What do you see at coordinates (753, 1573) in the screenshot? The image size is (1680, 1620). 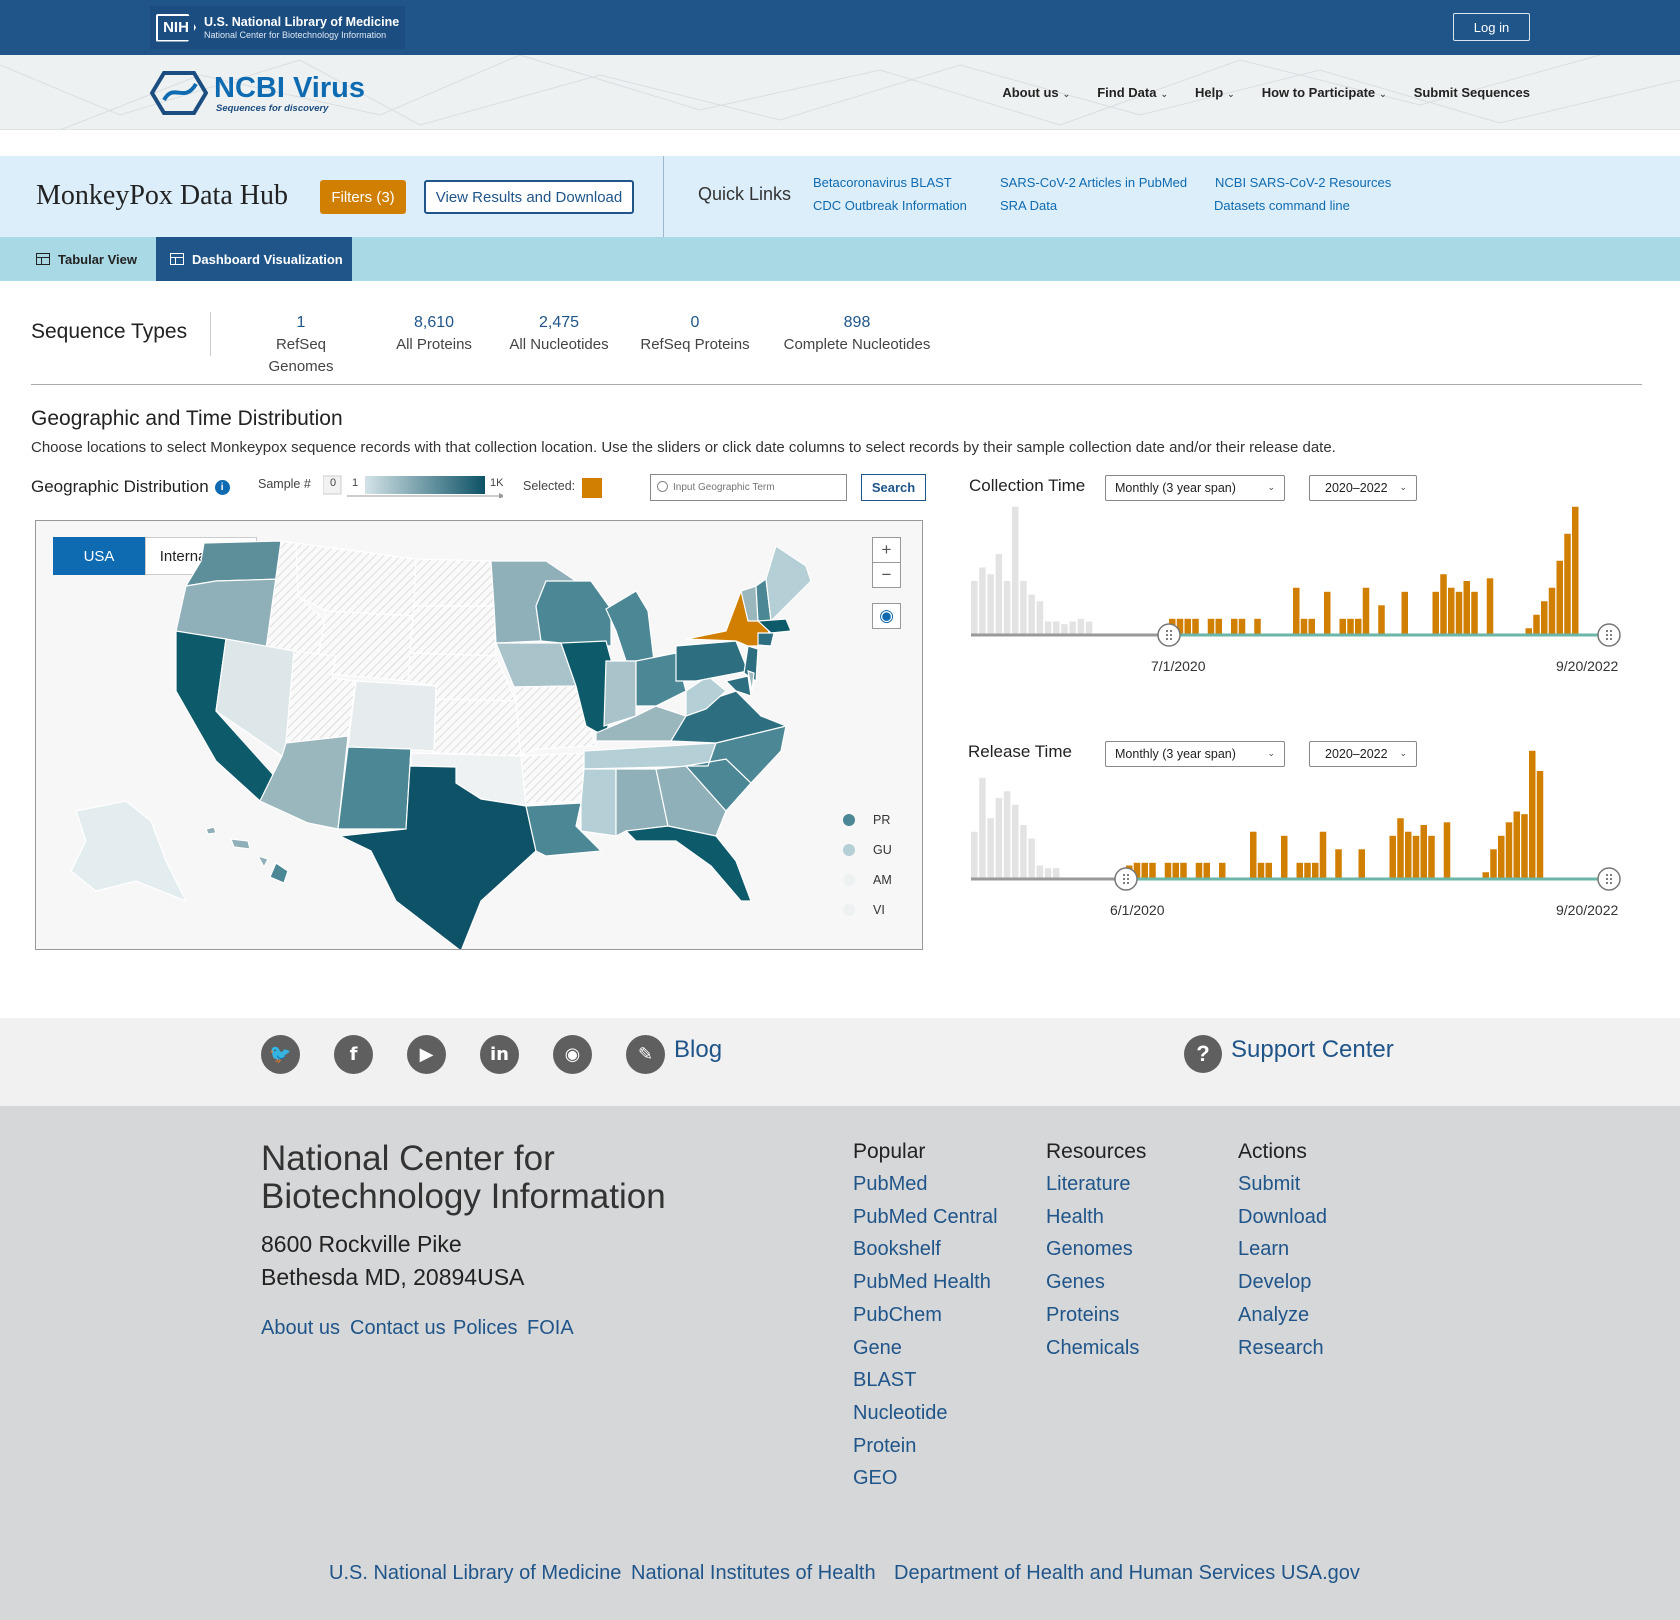 I see `footer-nih-link: National Institutes of Health` at bounding box center [753, 1573].